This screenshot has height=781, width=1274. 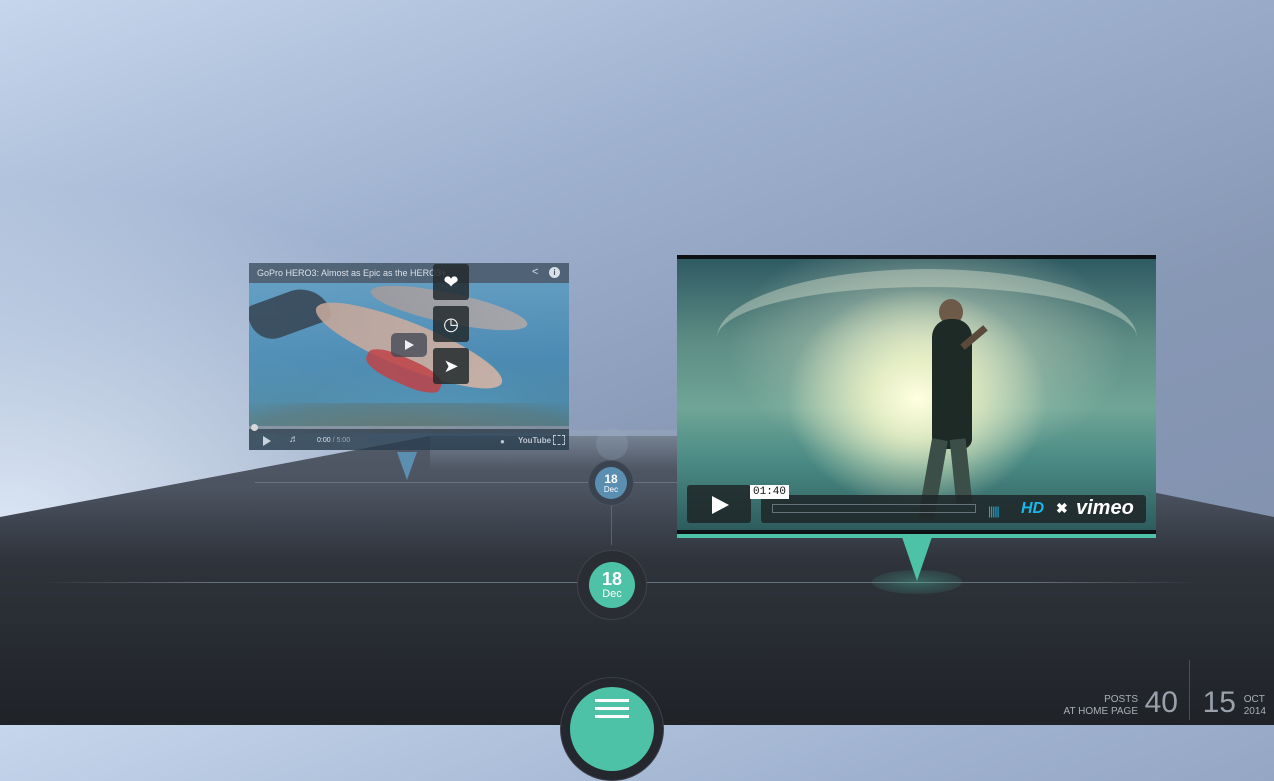 What do you see at coordinates (1161, 702) in the screenshot?
I see `posts-count: 40` at bounding box center [1161, 702].